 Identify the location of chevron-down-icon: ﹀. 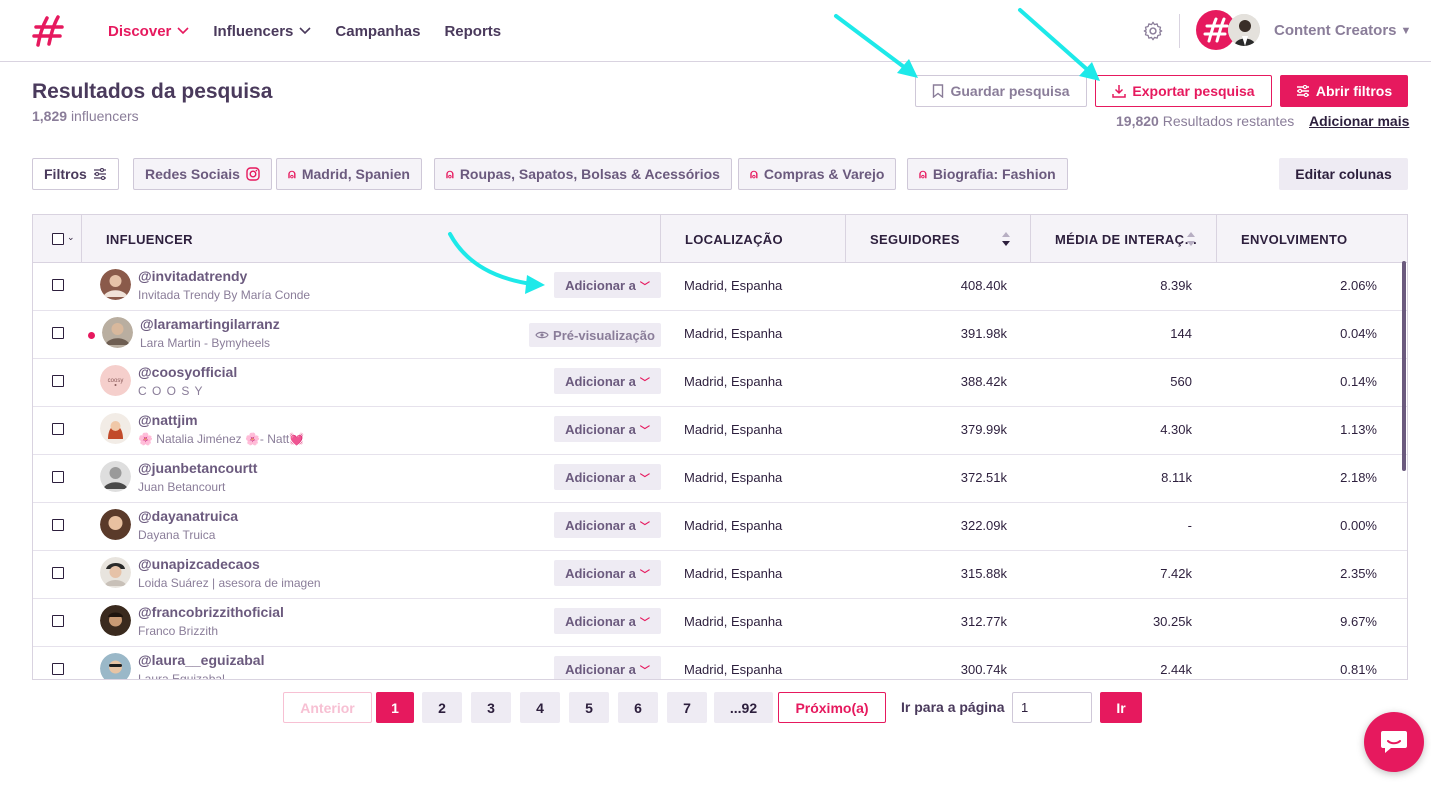
(644, 383).